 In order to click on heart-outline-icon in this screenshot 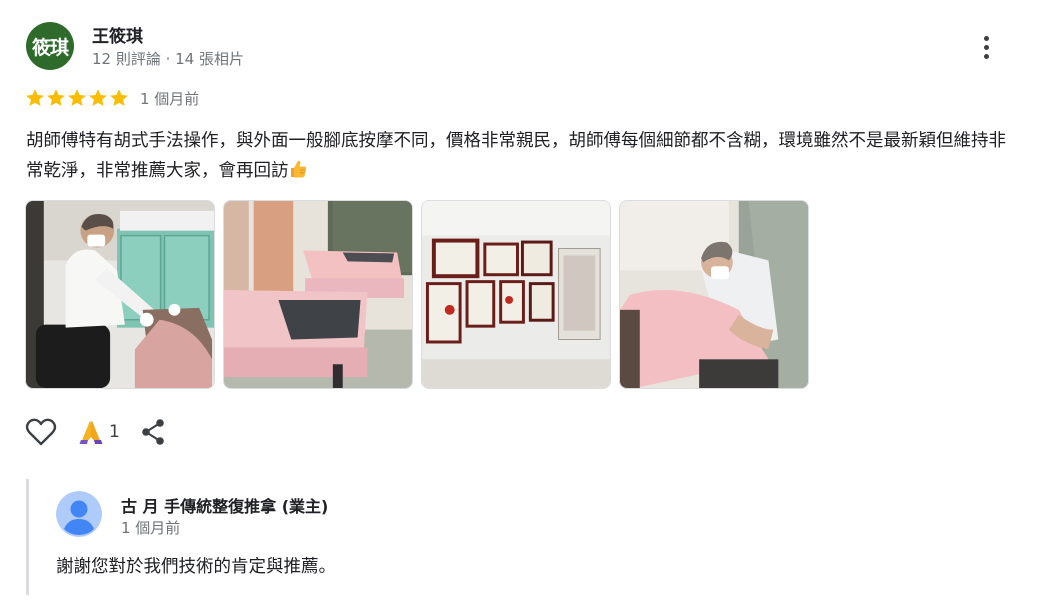, I will do `click(41, 432)`.